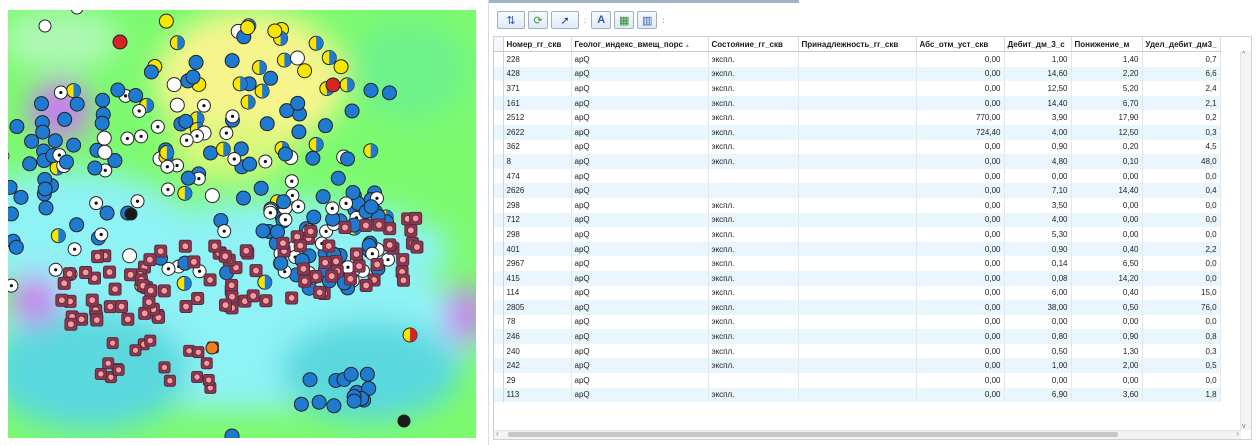 The height and width of the screenshot is (445, 1257). What do you see at coordinates (753, 44) in the screenshot?
I see `column-header-2: Состояние_гг_скв` at bounding box center [753, 44].